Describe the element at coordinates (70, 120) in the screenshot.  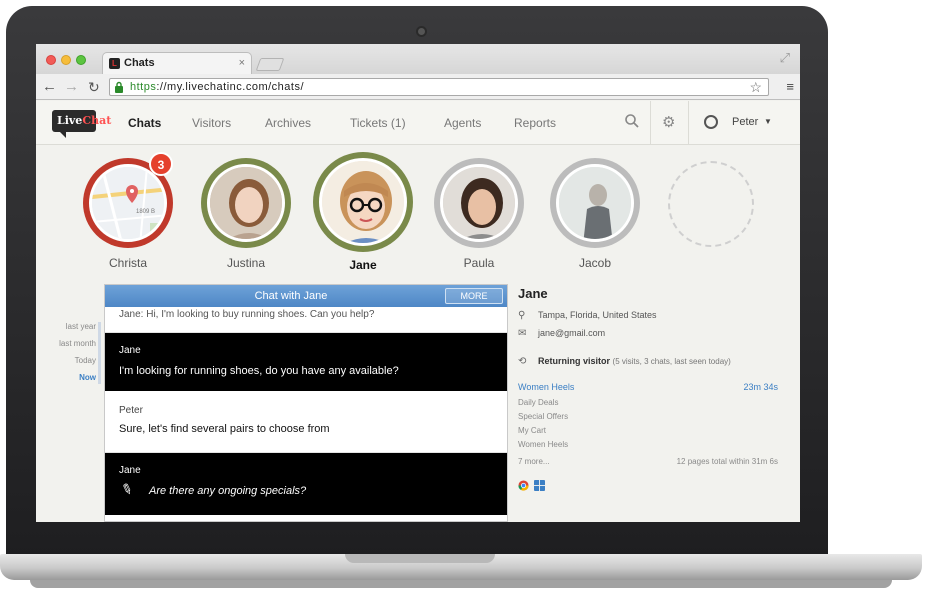
I see `logo-word-live: Live` at that location.